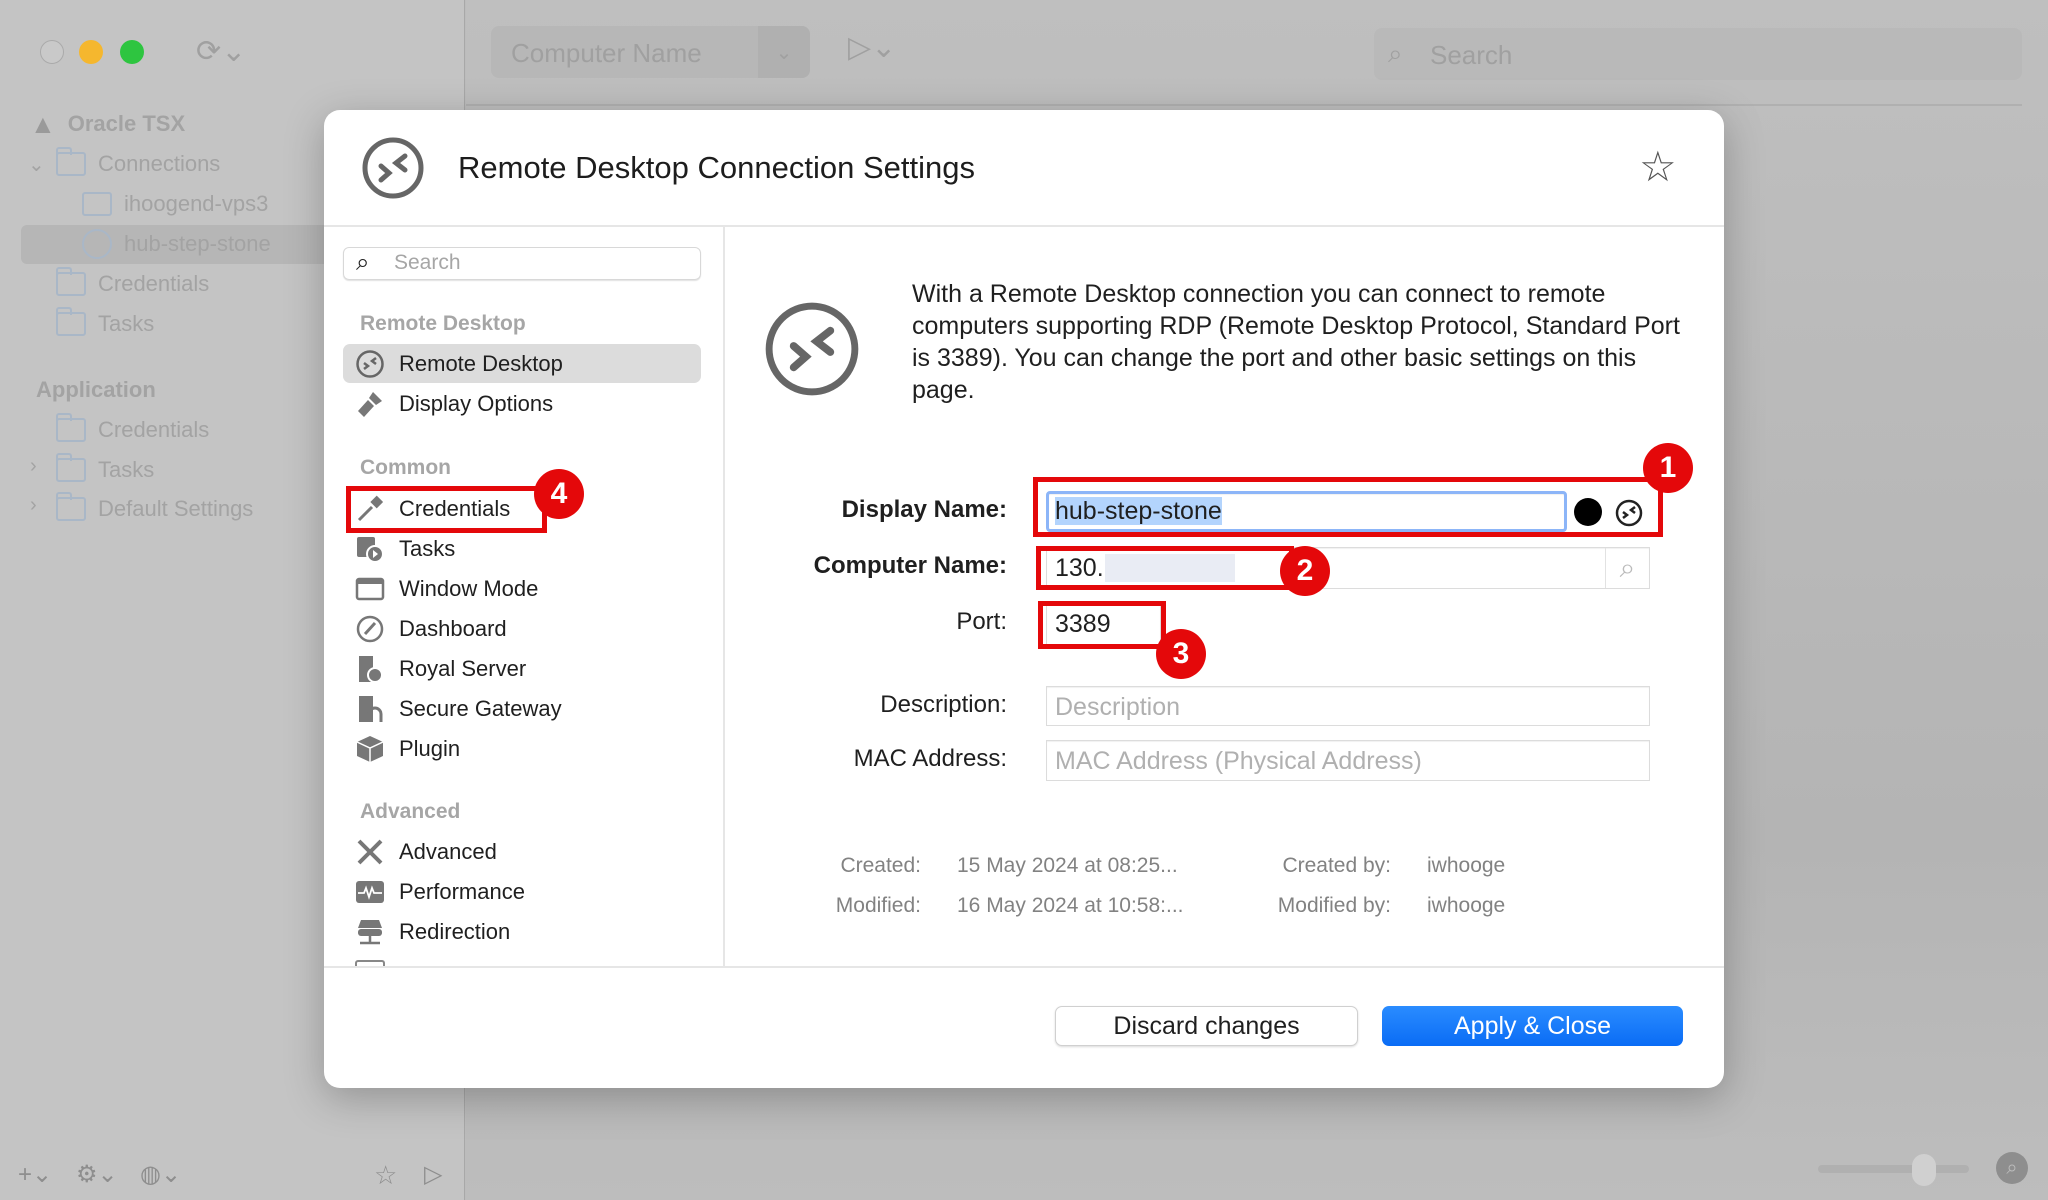 Image resolution: width=2048 pixels, height=1200 pixels. What do you see at coordinates (522, 748) in the screenshot?
I see `nav-item-plugin: Plugin` at bounding box center [522, 748].